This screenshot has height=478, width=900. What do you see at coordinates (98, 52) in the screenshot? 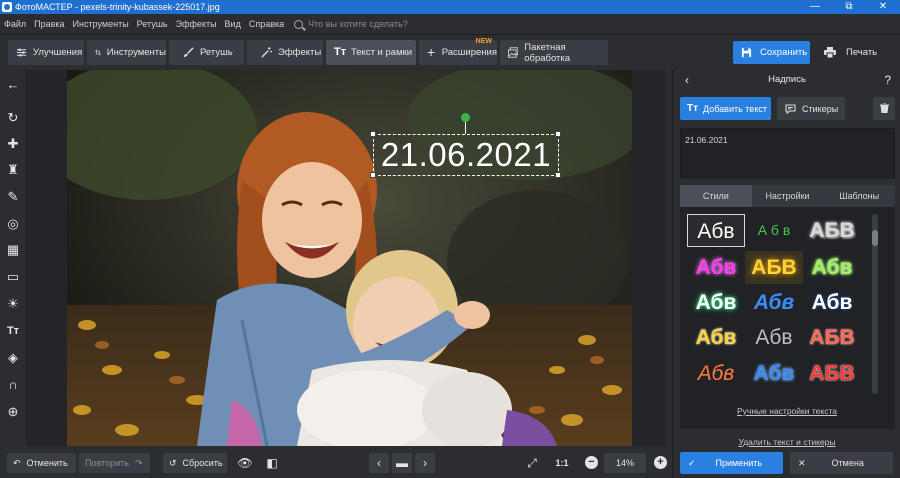
I see `crop-icon` at bounding box center [98, 52].